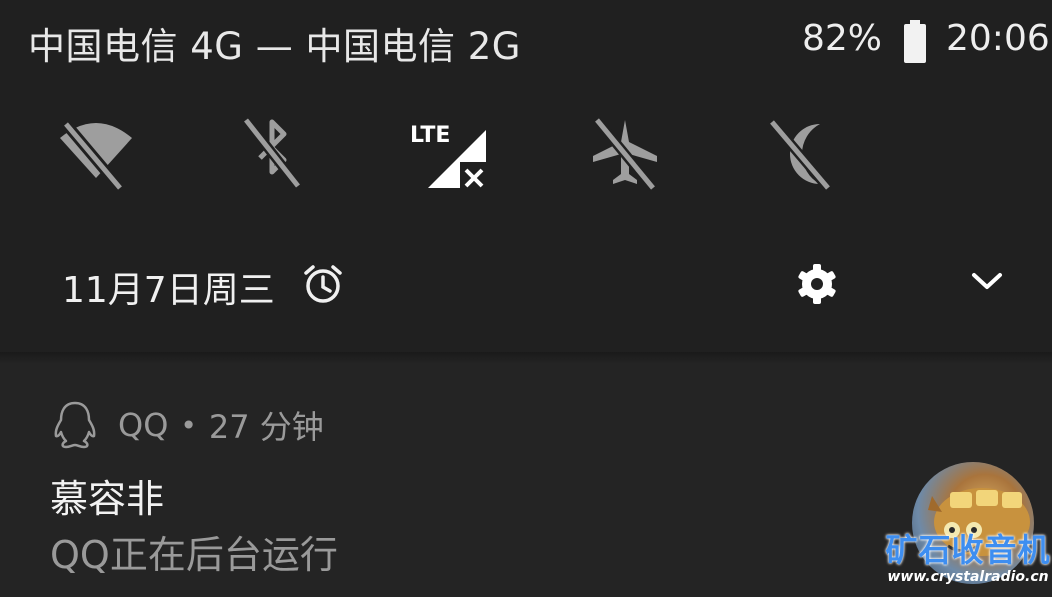 The width and height of the screenshot is (1052, 597). I want to click on tile-mobile-data: LTE, so click(450, 152).